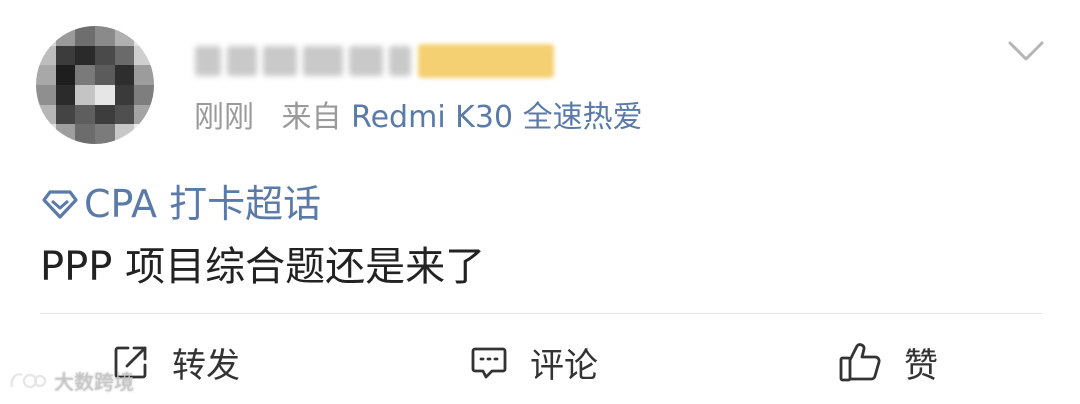  I want to click on post-content: PPP 项目综合题还是来了, so click(263, 267).